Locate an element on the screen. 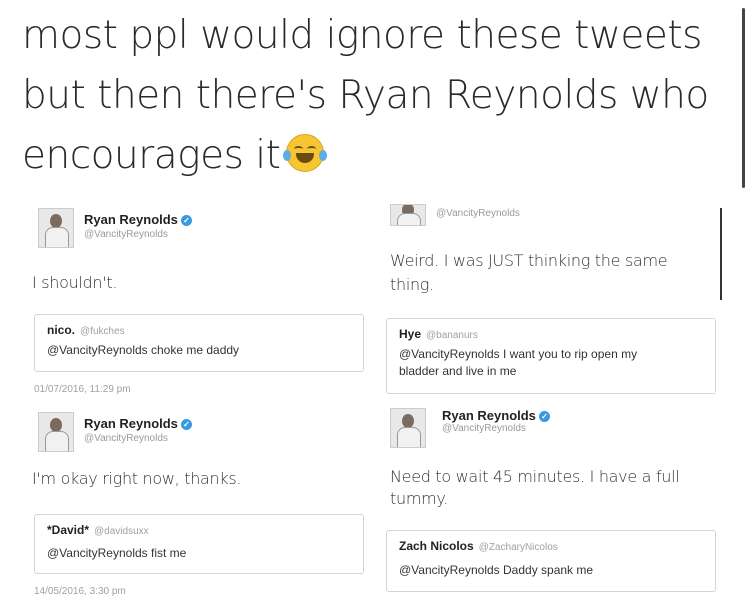 The height and width of the screenshot is (609, 750). quoted-handle: @ZacharyNicolos is located at coordinates (518, 547).